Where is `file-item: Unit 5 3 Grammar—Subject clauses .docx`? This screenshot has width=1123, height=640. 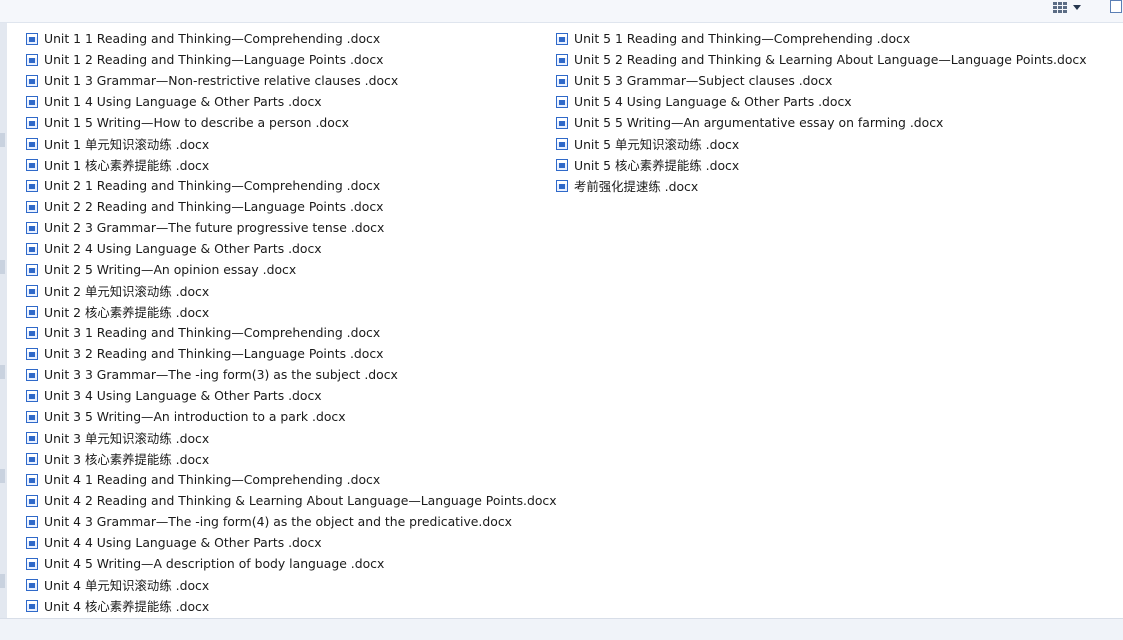
file-item: Unit 5 3 Grammar—Subject clauses .docx is located at coordinates (821, 80).